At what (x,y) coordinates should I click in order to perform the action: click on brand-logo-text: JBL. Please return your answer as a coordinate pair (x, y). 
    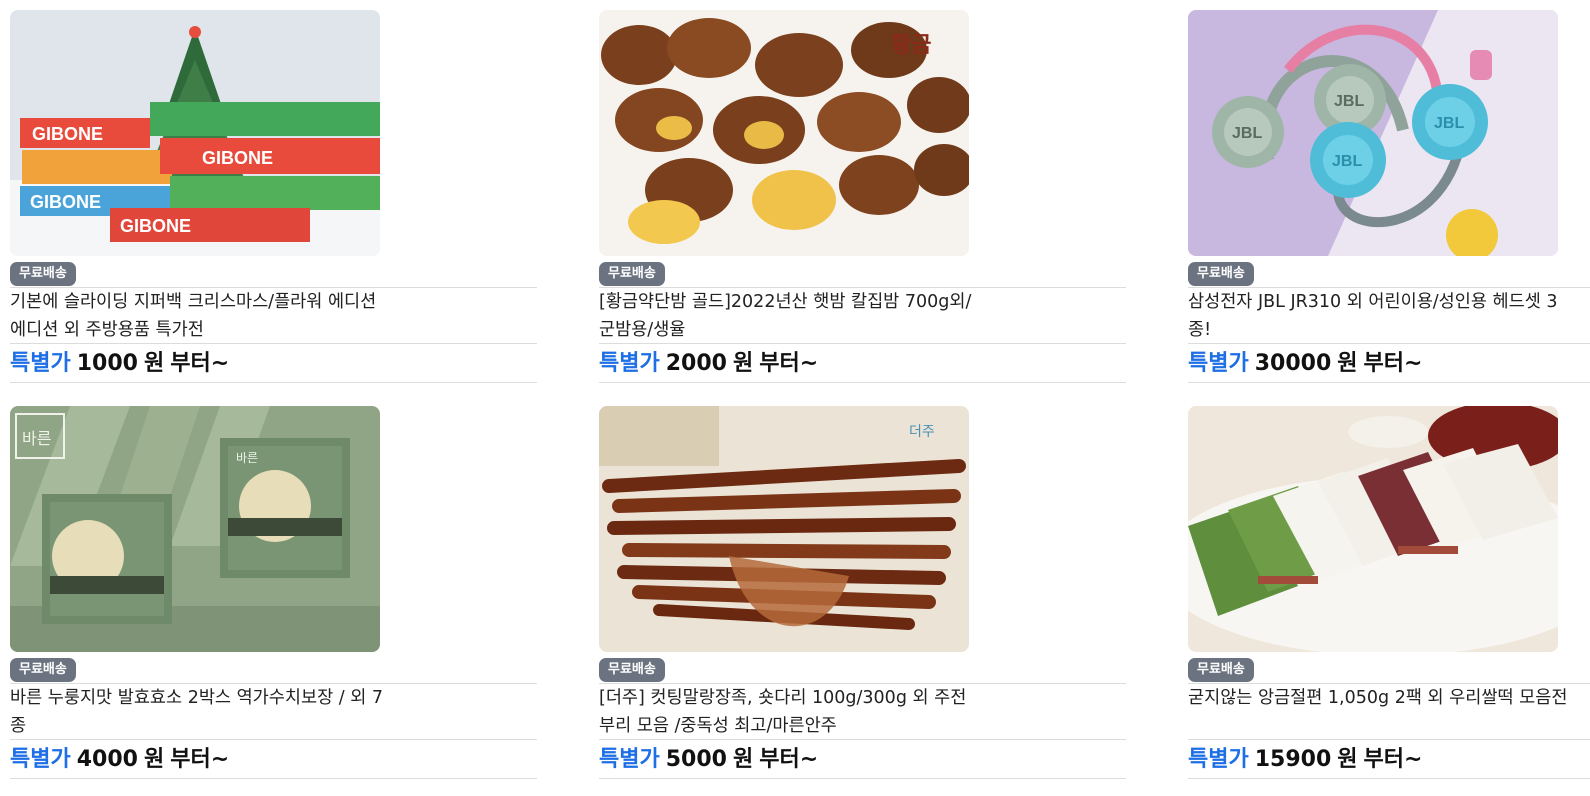
    Looking at the image, I should click on (1247, 133).